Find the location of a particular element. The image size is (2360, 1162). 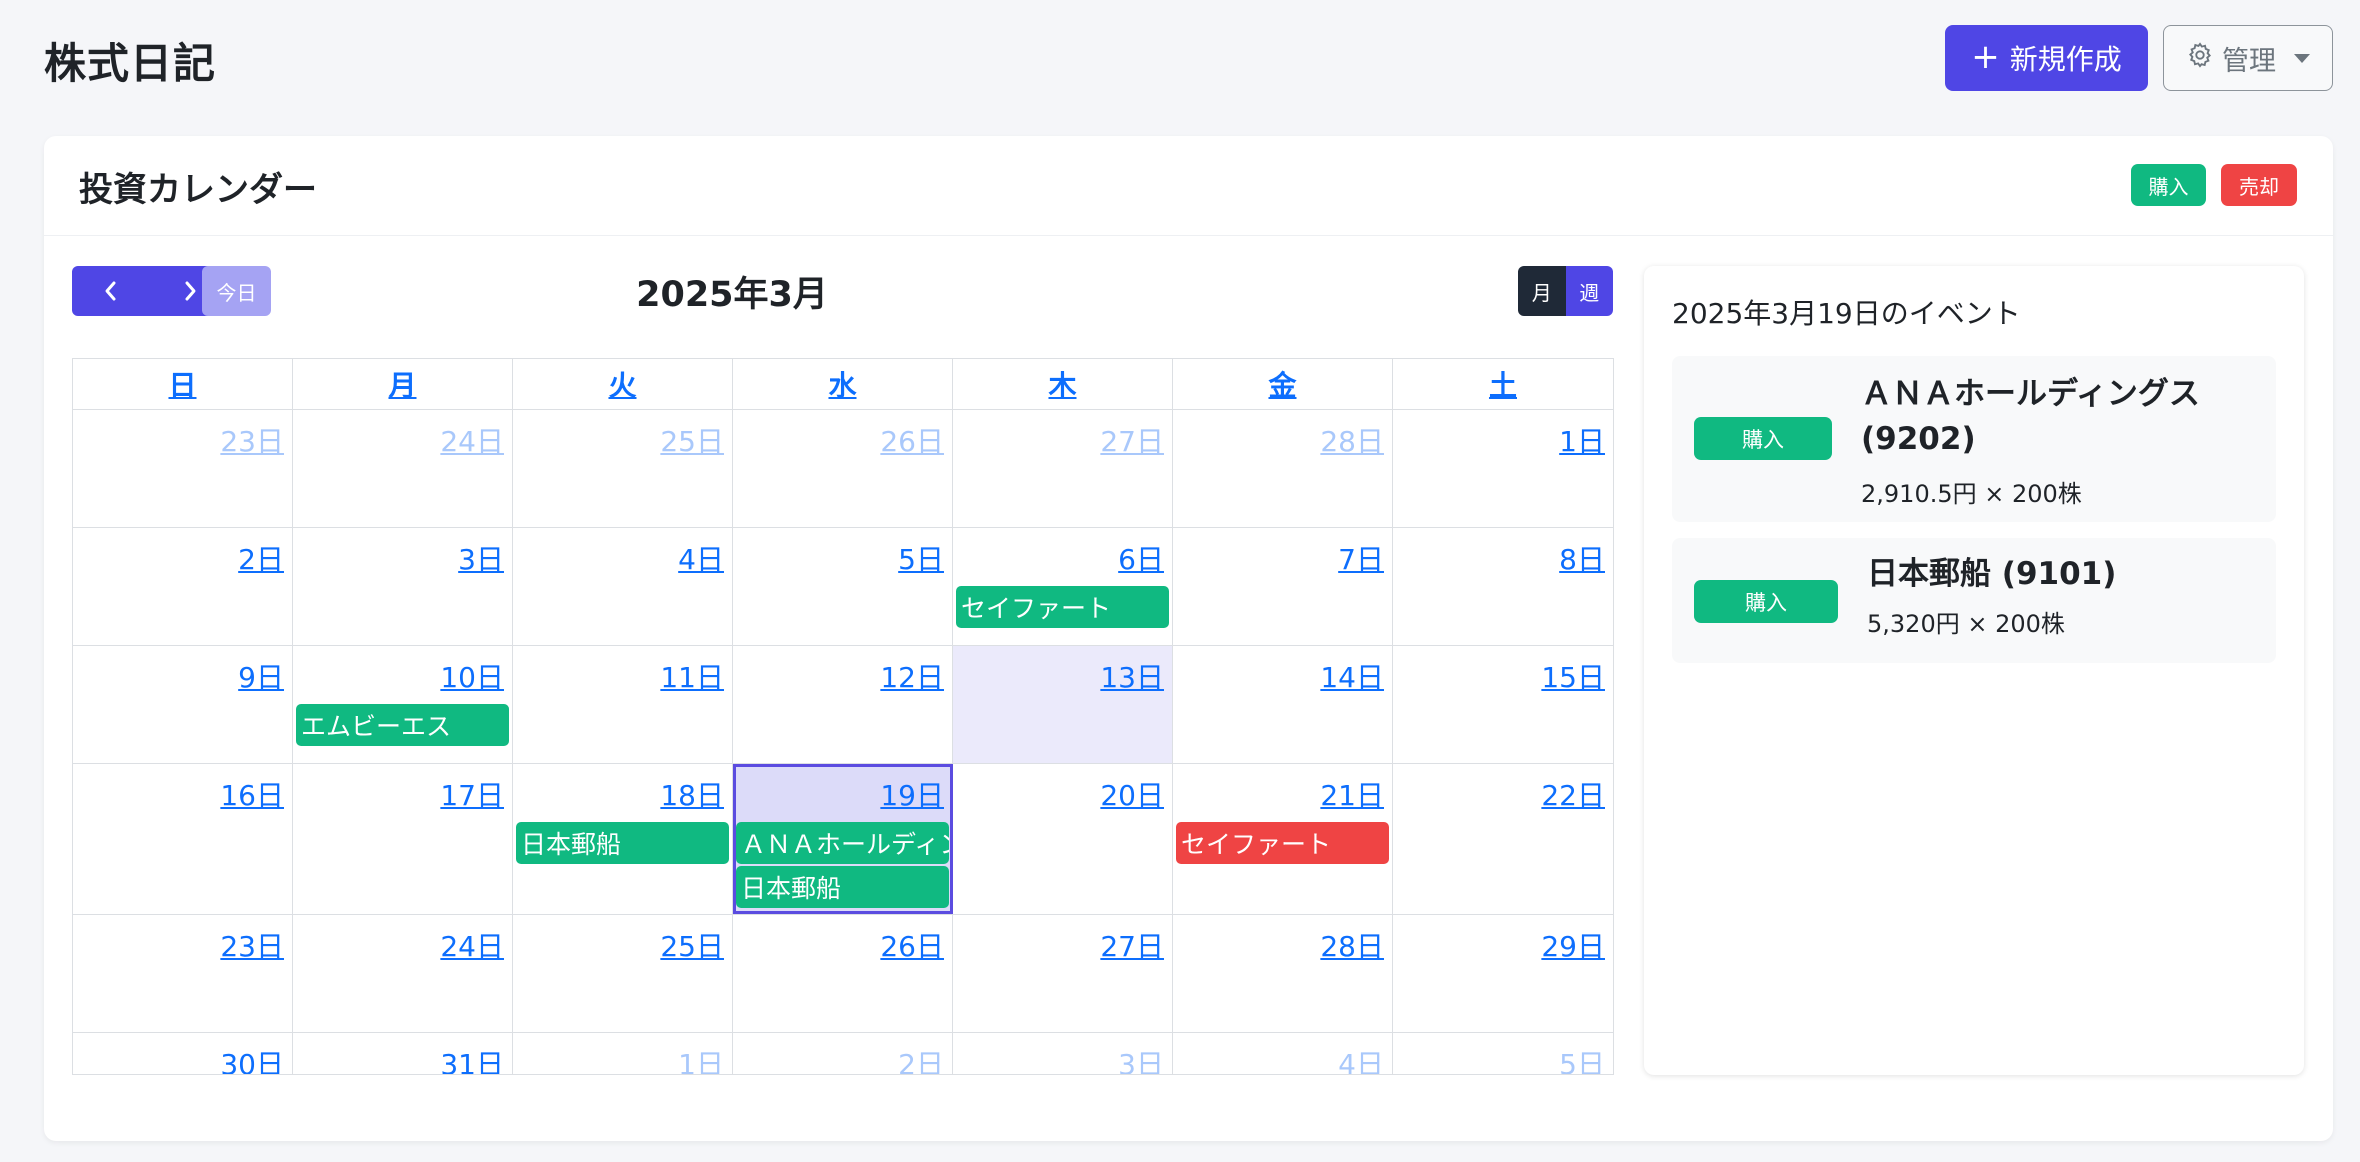

calendar-day-cell: 11日 is located at coordinates (623, 704).